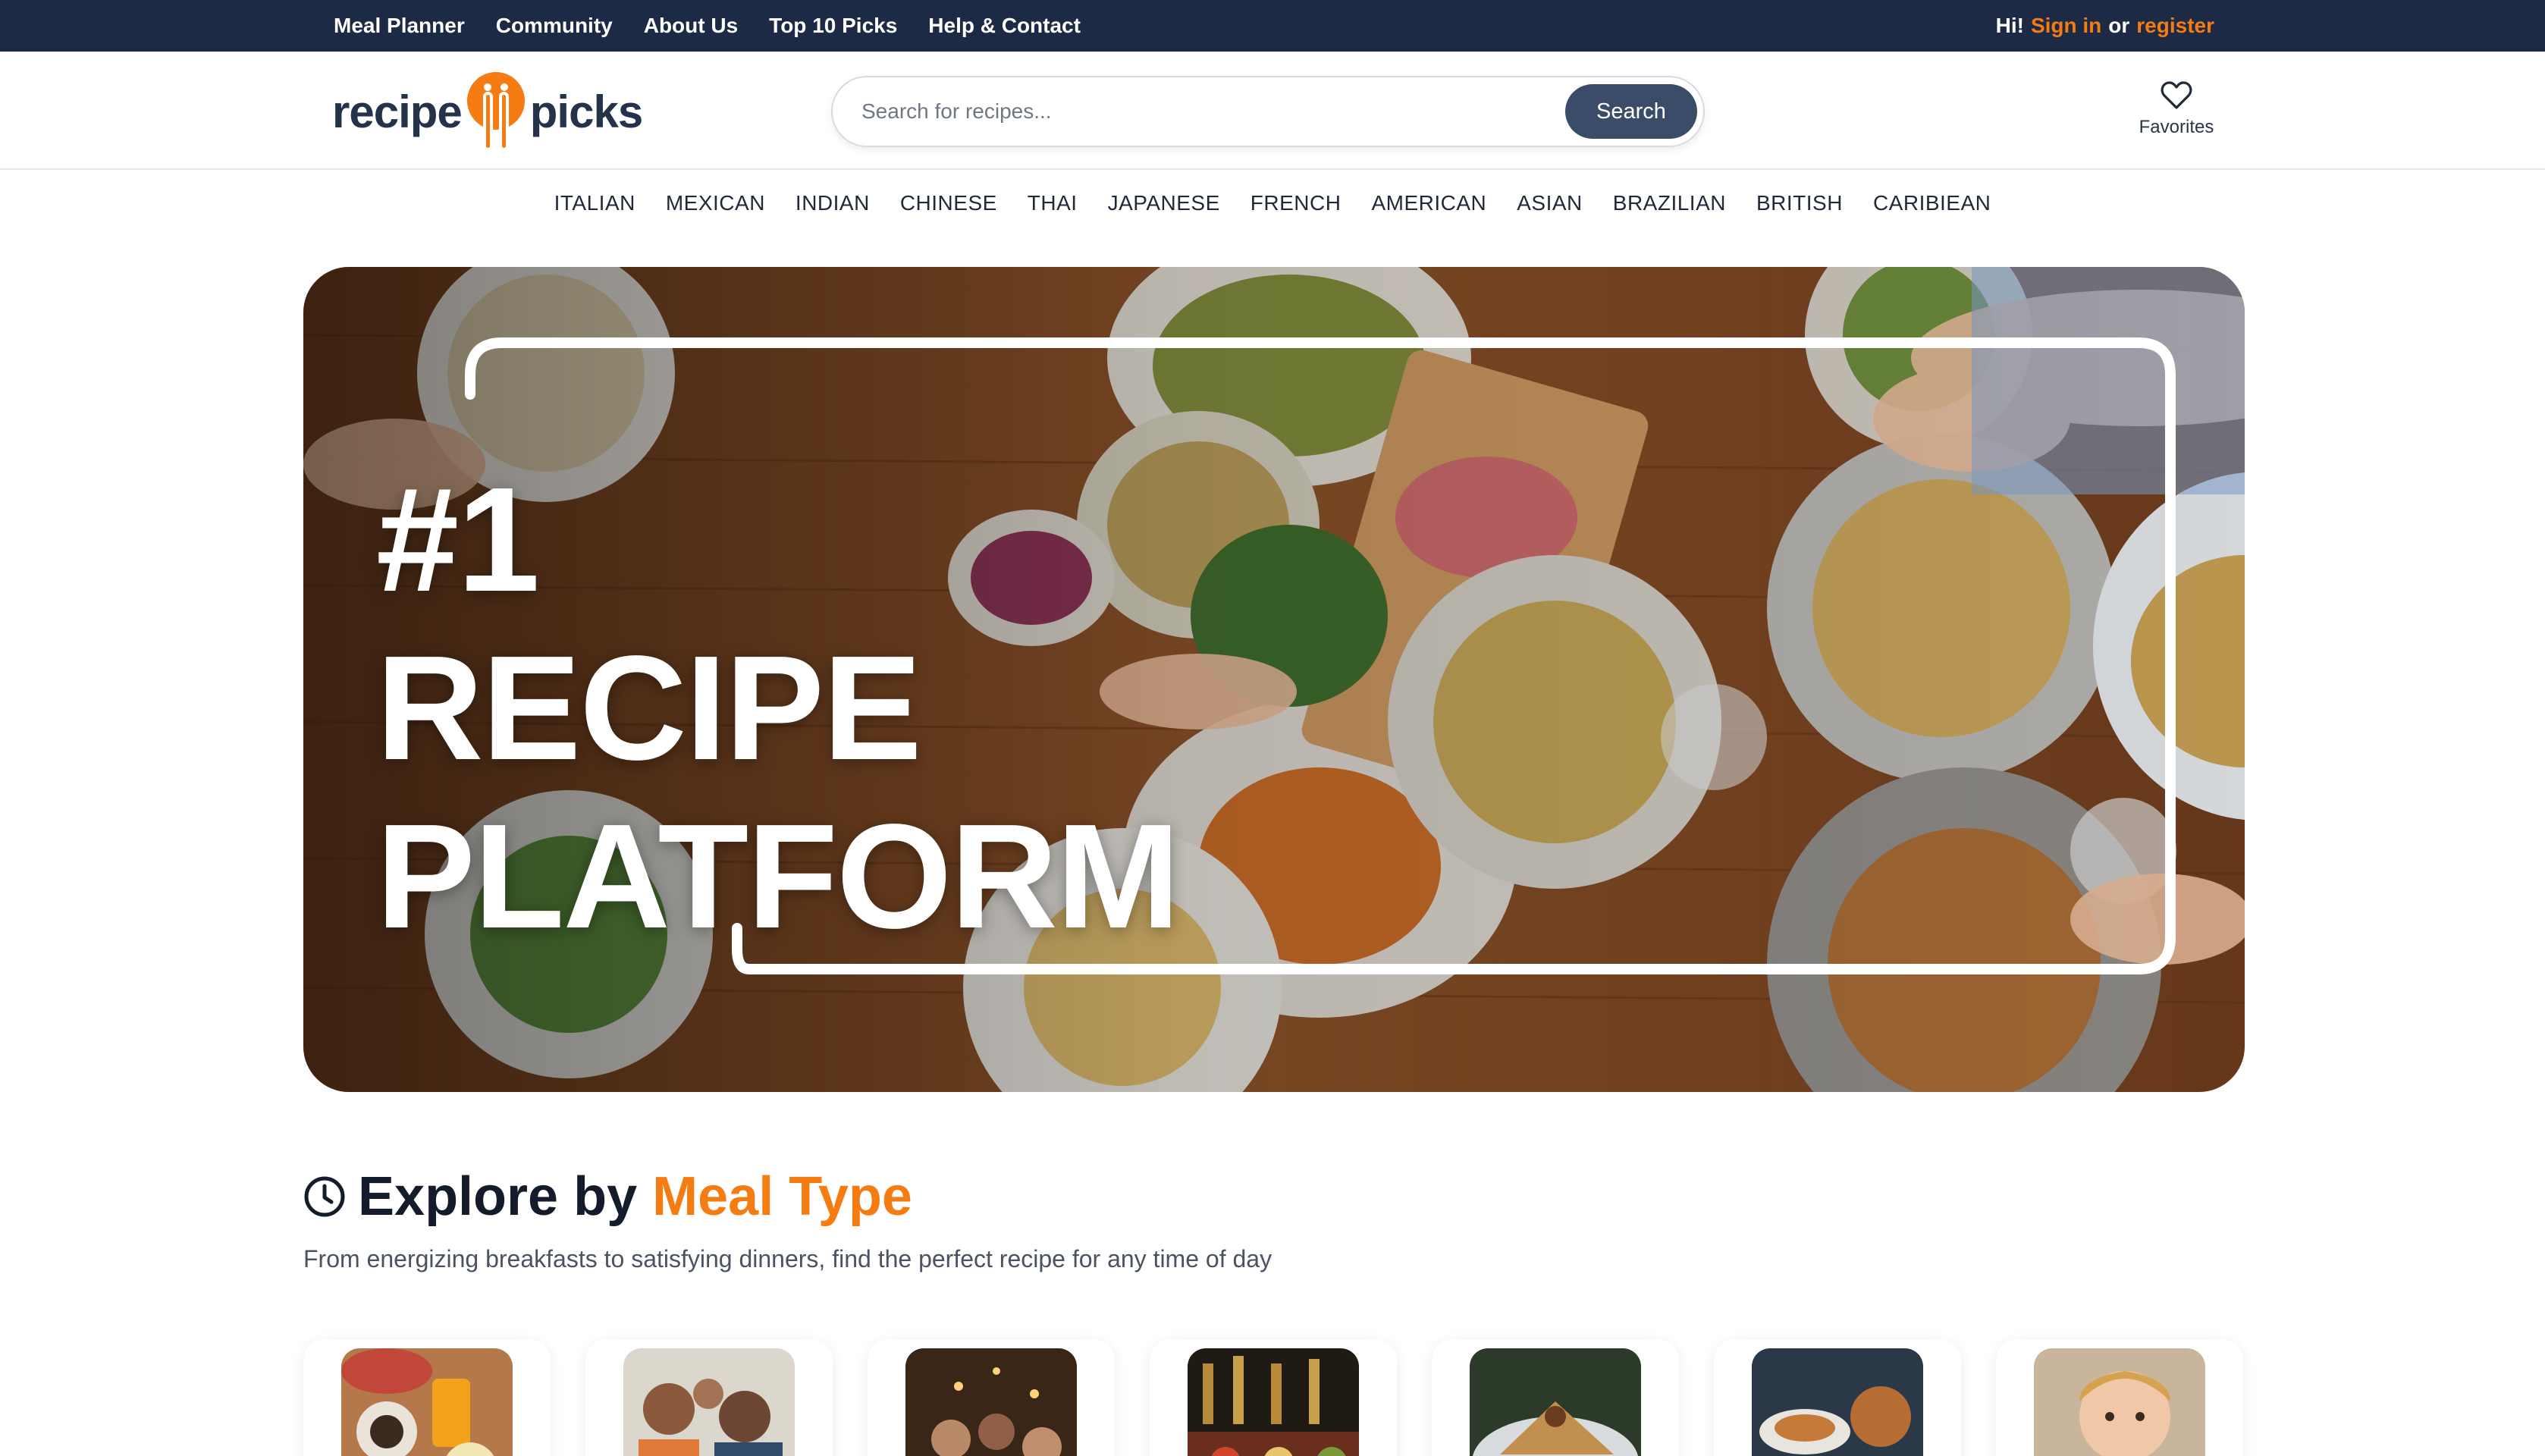 The width and height of the screenshot is (2545, 1456). What do you see at coordinates (498, 1196) in the screenshot?
I see `explore-title-main: Explore by` at bounding box center [498, 1196].